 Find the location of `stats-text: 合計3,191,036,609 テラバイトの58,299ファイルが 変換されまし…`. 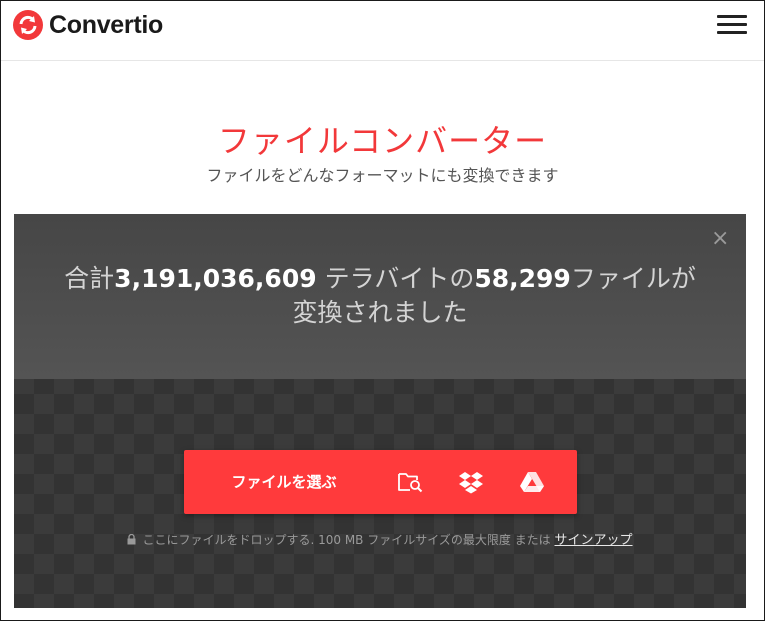

stats-text: 合計3,191,036,609 テラバイトの58,299ファイルが 変換されまし… is located at coordinates (380, 296).